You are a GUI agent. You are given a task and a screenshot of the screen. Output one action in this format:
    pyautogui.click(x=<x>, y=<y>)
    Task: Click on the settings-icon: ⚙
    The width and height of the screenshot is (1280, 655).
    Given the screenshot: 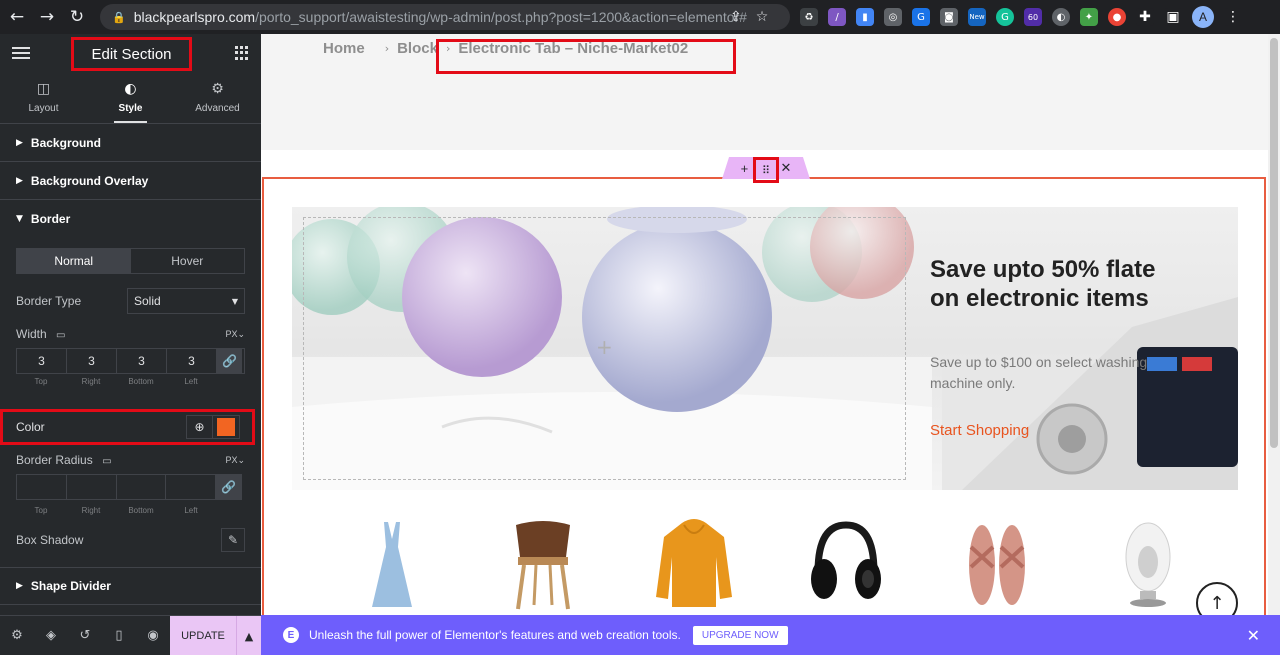 What is the action you would take?
    pyautogui.click(x=17, y=635)
    